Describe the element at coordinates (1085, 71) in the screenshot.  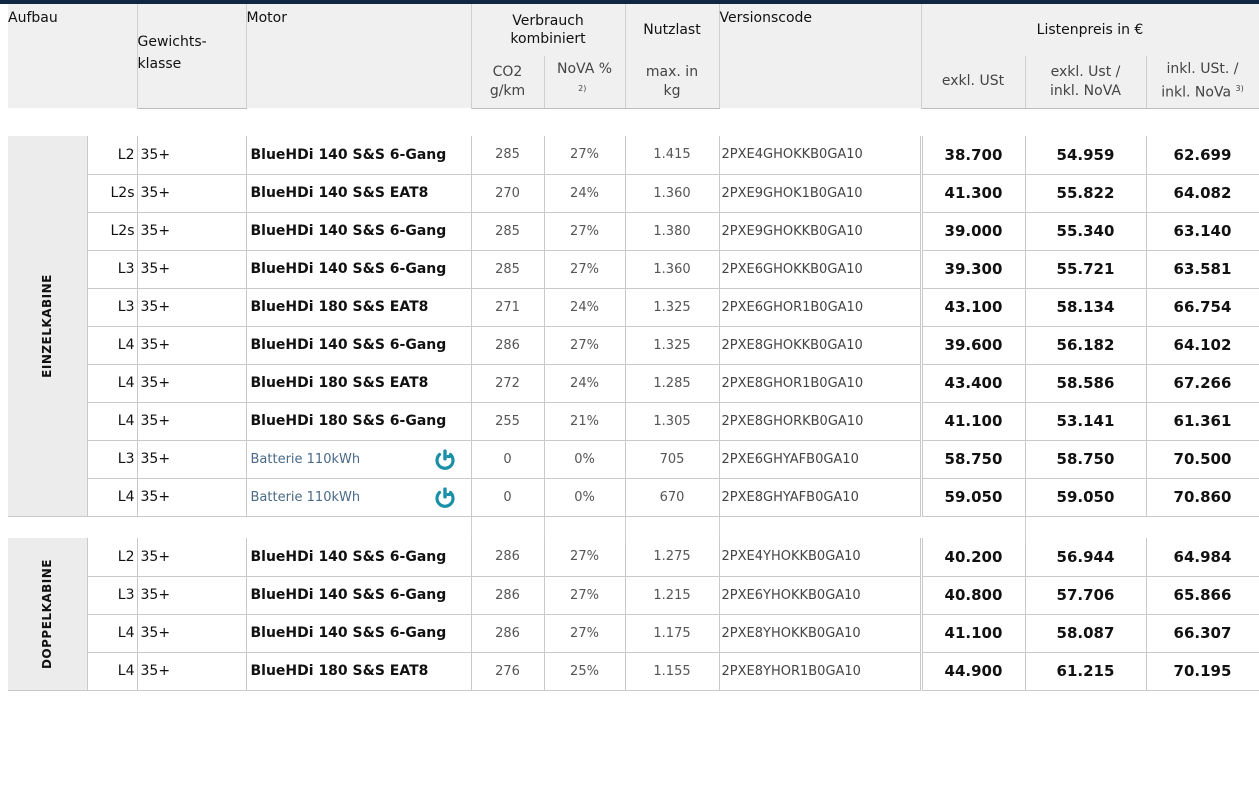
I see `p2-line1: exkl. Ust /` at that location.